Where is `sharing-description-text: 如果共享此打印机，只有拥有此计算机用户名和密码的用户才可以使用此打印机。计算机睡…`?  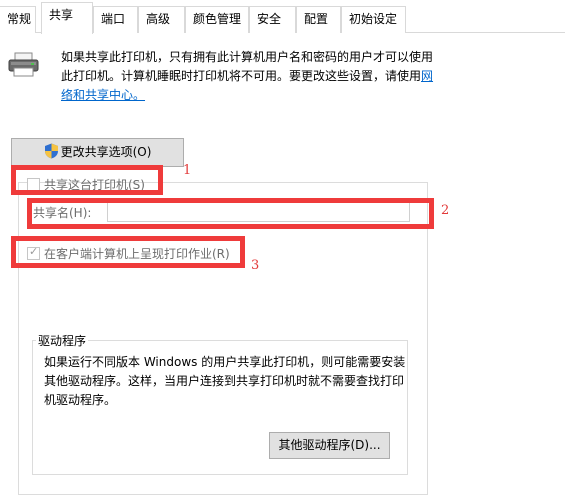 sharing-description-text: 如果共享此打印机，只有拥有此计算机用户名和密码的用户才可以使用此打印机。计算机睡… is located at coordinates (247, 66).